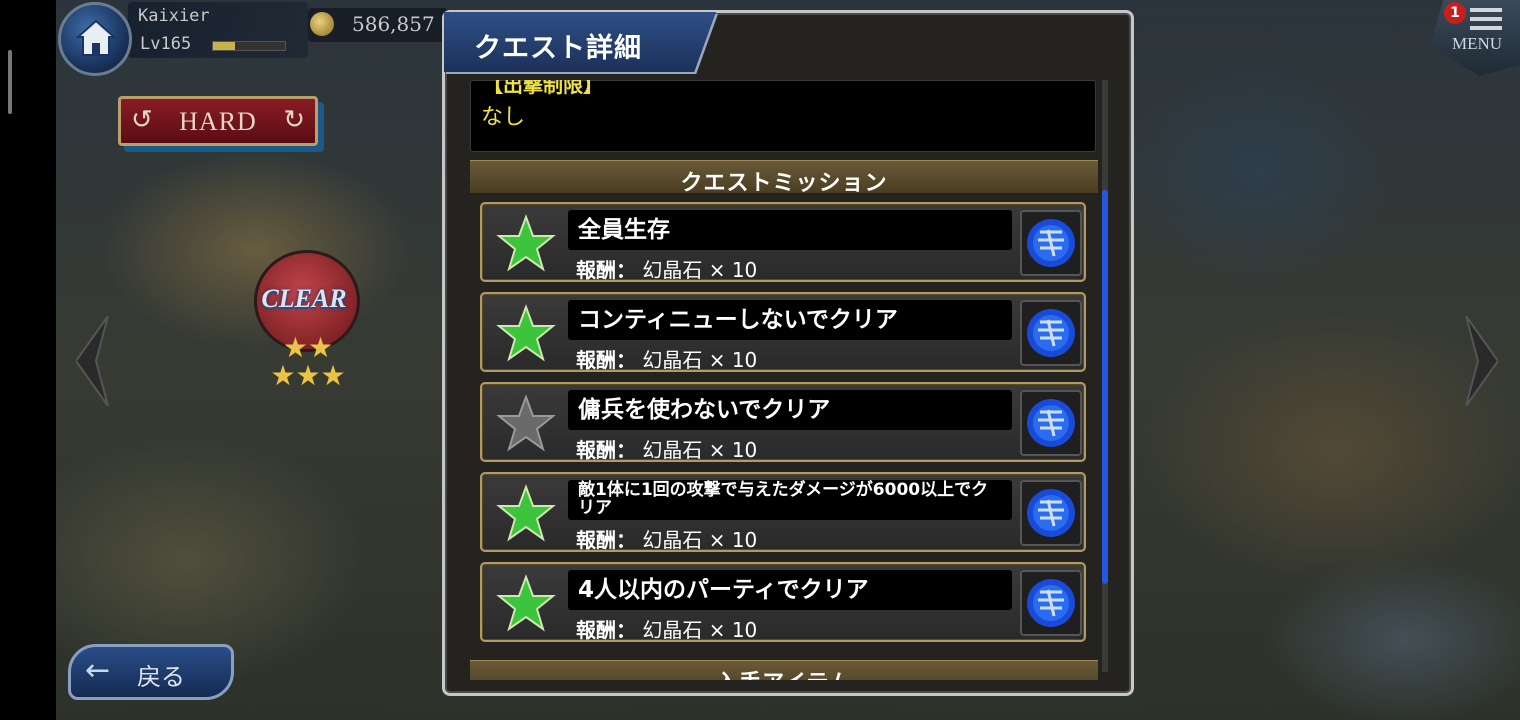  Describe the element at coordinates (543, 88) in the screenshot. I see `restriction-heading: 【出撃制限】` at that location.